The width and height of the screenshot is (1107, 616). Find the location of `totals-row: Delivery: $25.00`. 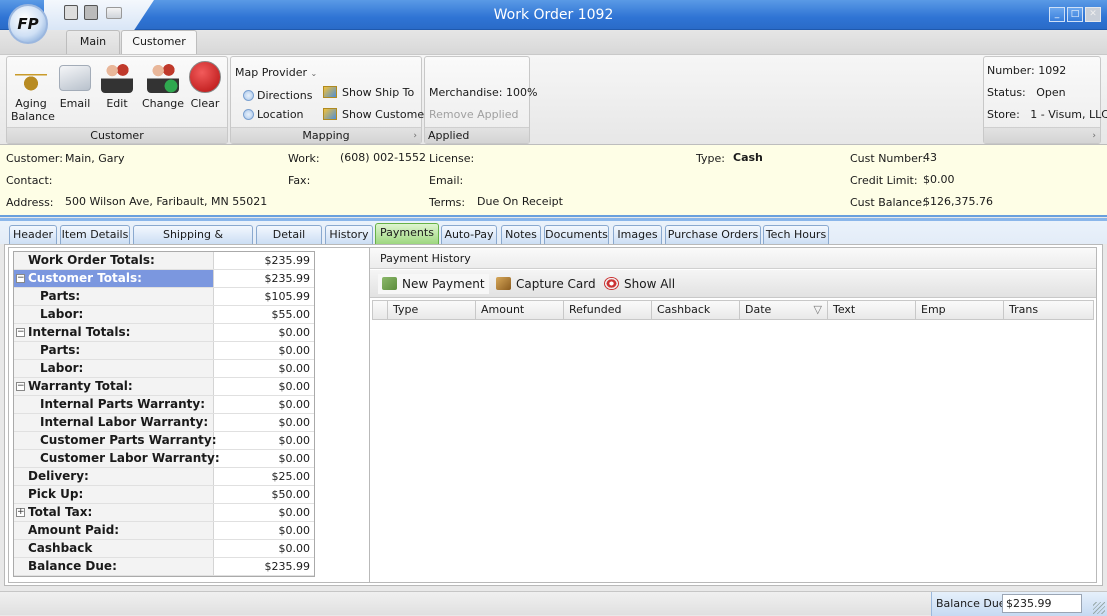

totals-row: Delivery: $25.00 is located at coordinates (164, 477).